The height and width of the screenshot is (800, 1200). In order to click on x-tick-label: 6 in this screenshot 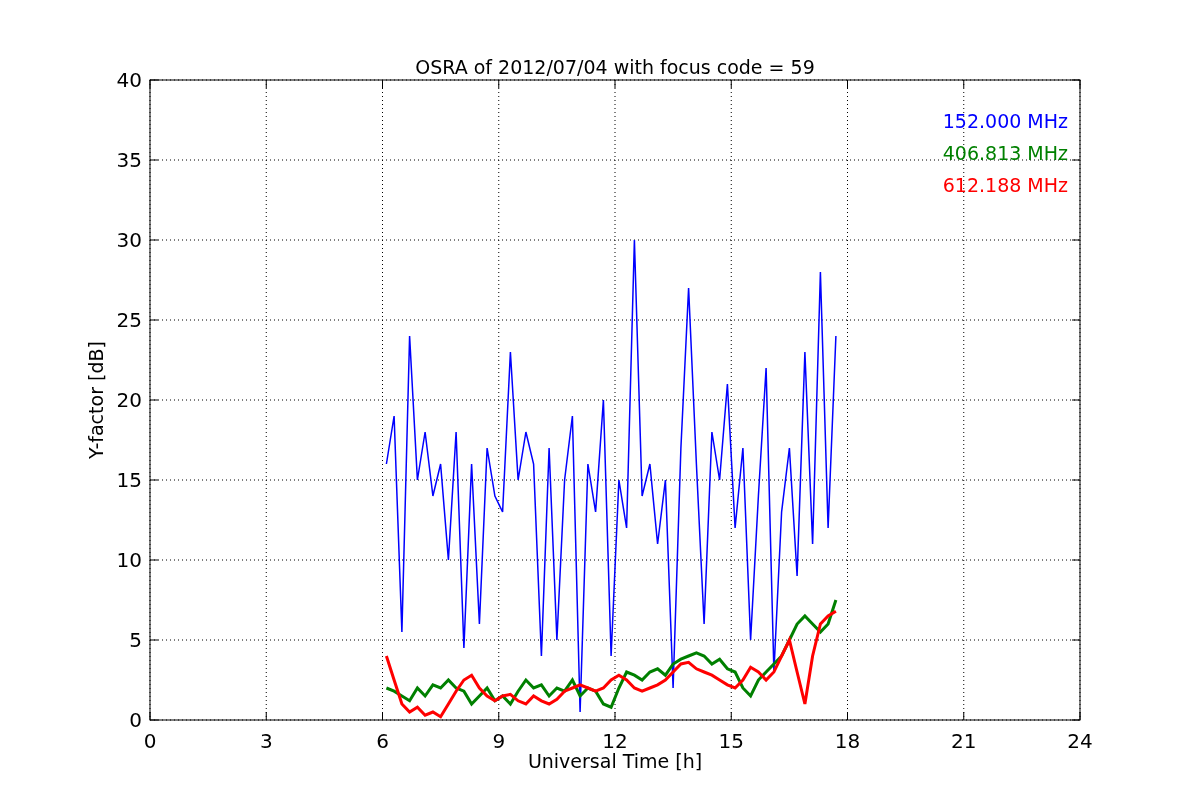, I will do `click(382, 741)`.